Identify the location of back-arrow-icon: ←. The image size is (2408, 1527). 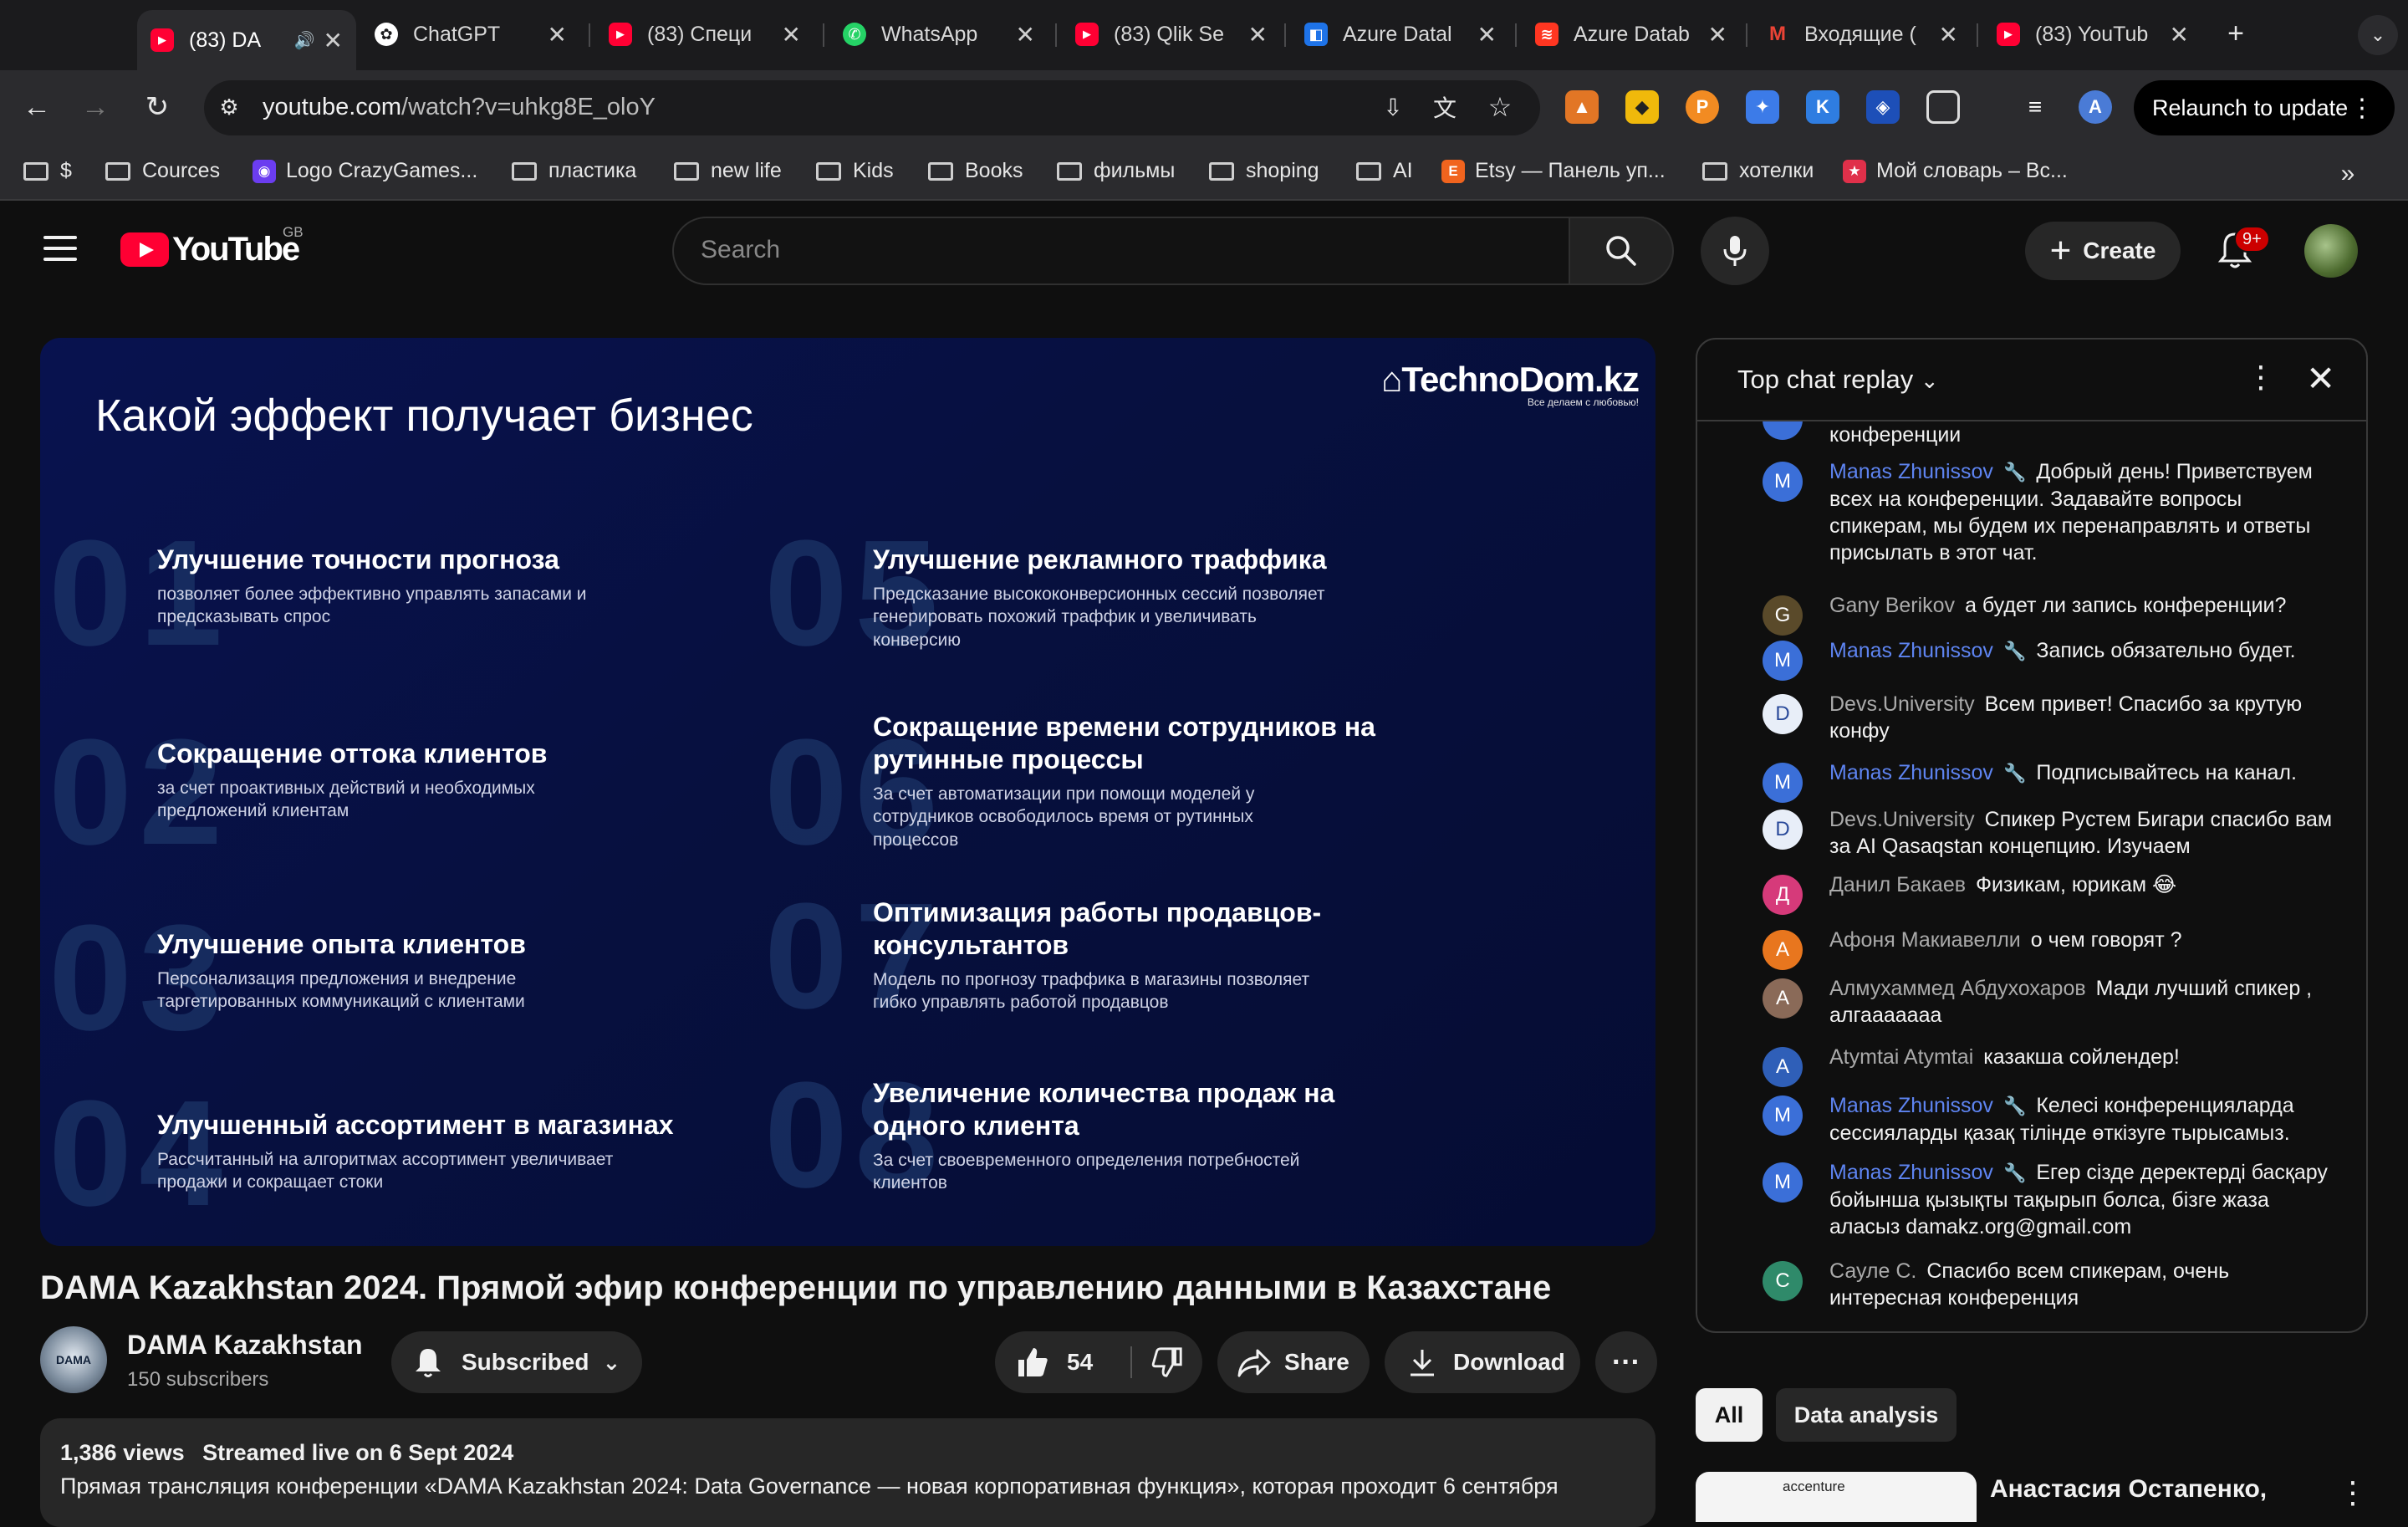
(36, 107).